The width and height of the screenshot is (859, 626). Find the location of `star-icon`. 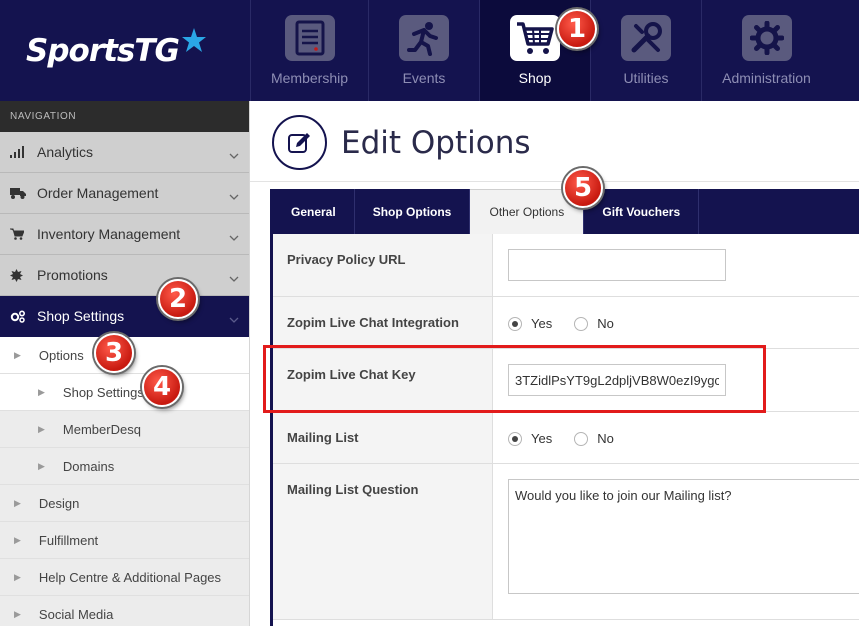

star-icon is located at coordinates (194, 42).